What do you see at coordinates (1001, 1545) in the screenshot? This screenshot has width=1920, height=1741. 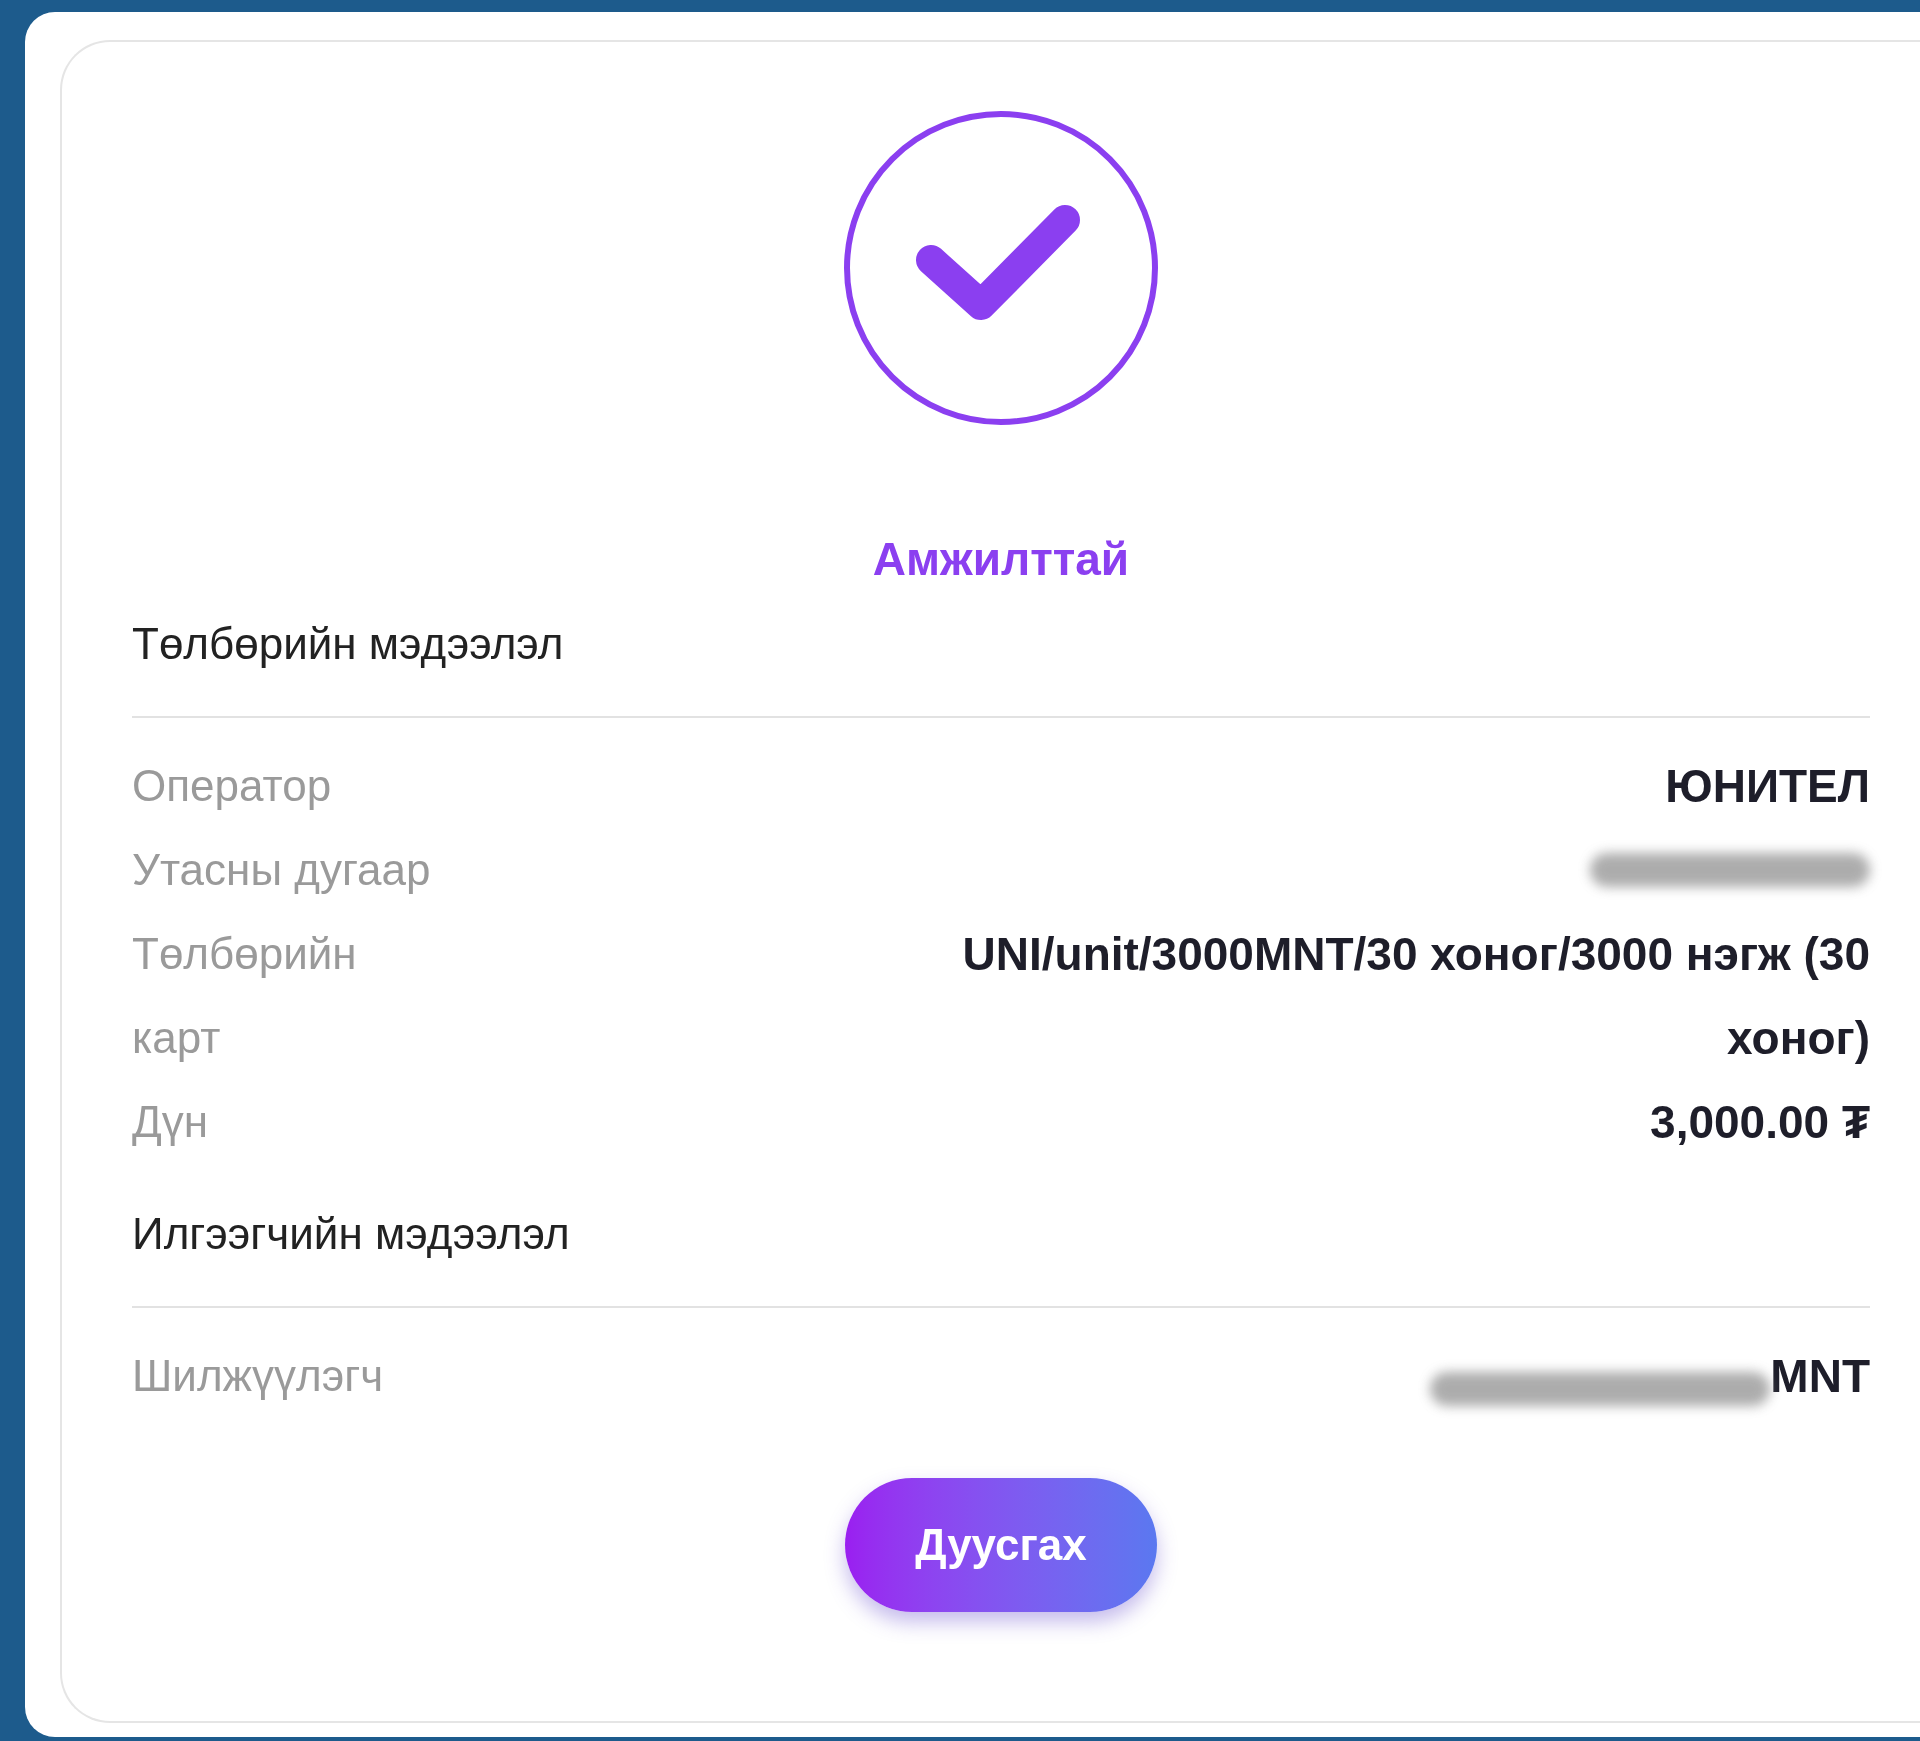 I see `finish-button: Дуусгах` at bounding box center [1001, 1545].